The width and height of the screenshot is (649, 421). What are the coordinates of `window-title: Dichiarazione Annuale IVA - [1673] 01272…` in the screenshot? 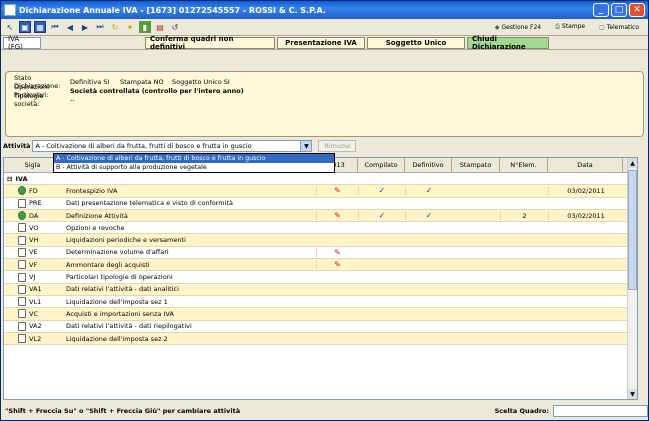 It's located at (172, 10).